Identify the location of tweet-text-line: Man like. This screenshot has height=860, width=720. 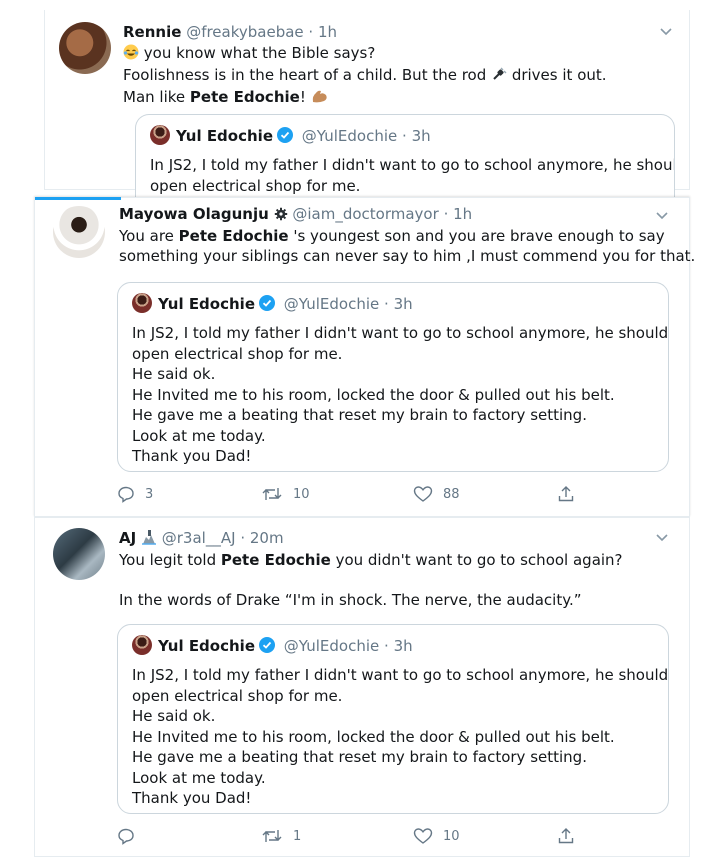
(156, 97).